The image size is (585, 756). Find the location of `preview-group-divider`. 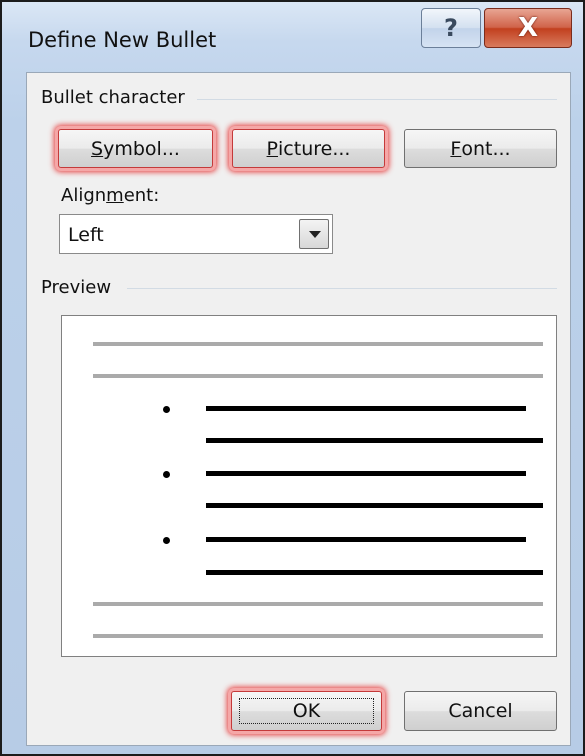

preview-group-divider is located at coordinates (342, 288).